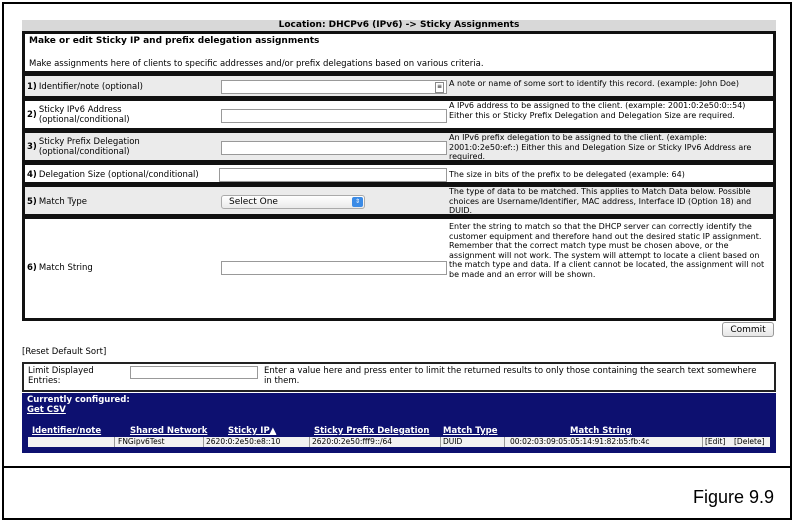 Image resolution: width=796 pixels, height=525 pixels. What do you see at coordinates (66, 431) in the screenshot?
I see `header-identifier: Identifier/note` at bounding box center [66, 431].